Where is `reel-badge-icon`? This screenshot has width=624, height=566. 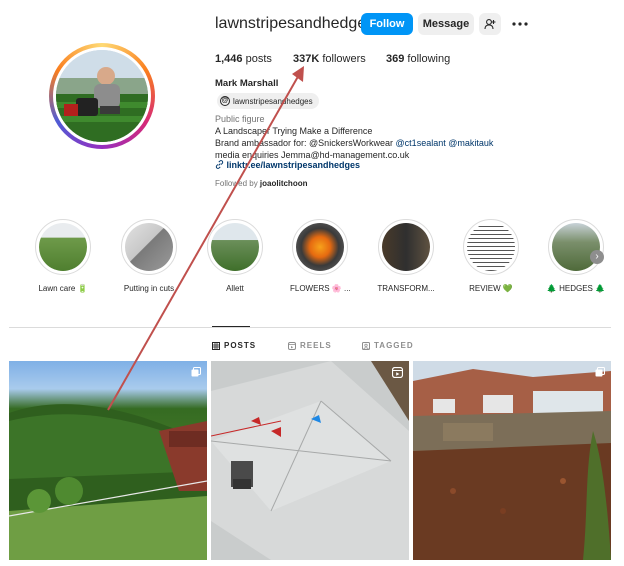
reel-badge-icon is located at coordinates (397, 372).